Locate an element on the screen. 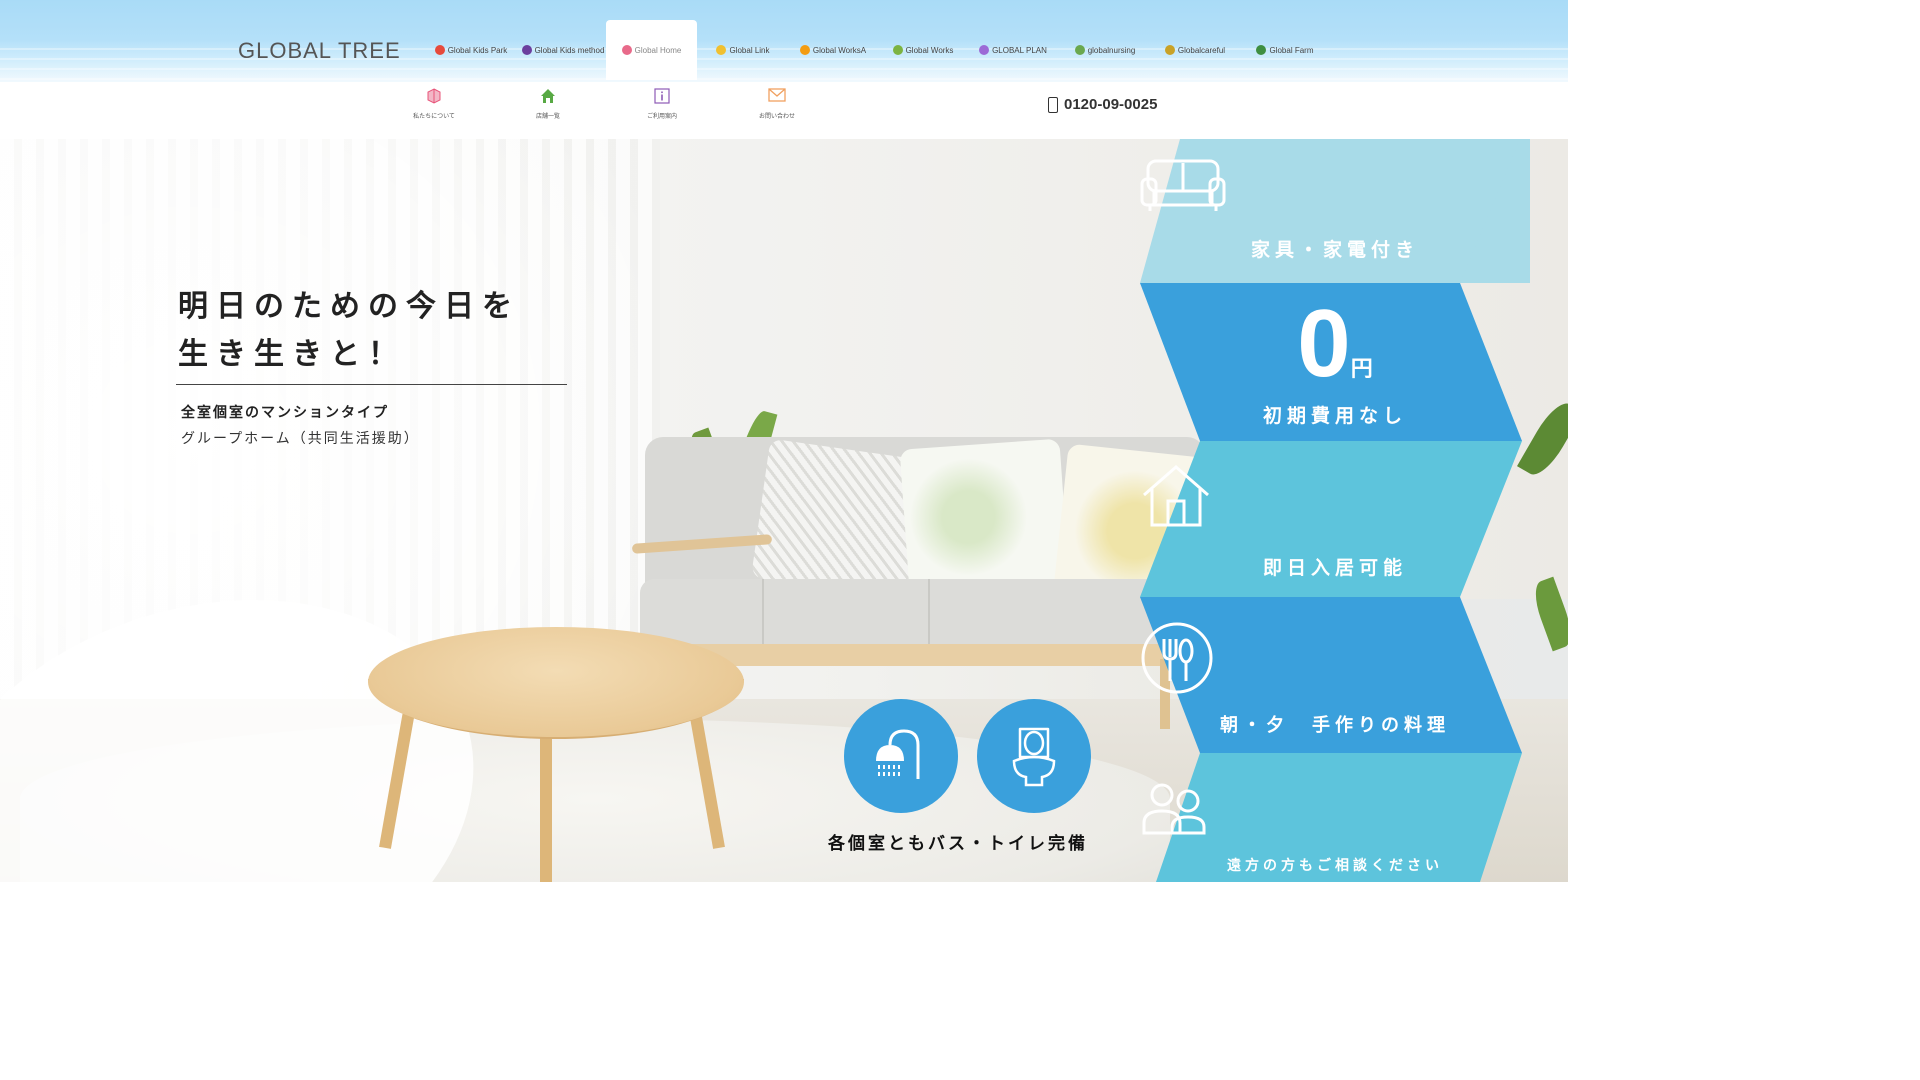 This screenshot has width=1920, height=1080. info-icon is located at coordinates (662, 98).